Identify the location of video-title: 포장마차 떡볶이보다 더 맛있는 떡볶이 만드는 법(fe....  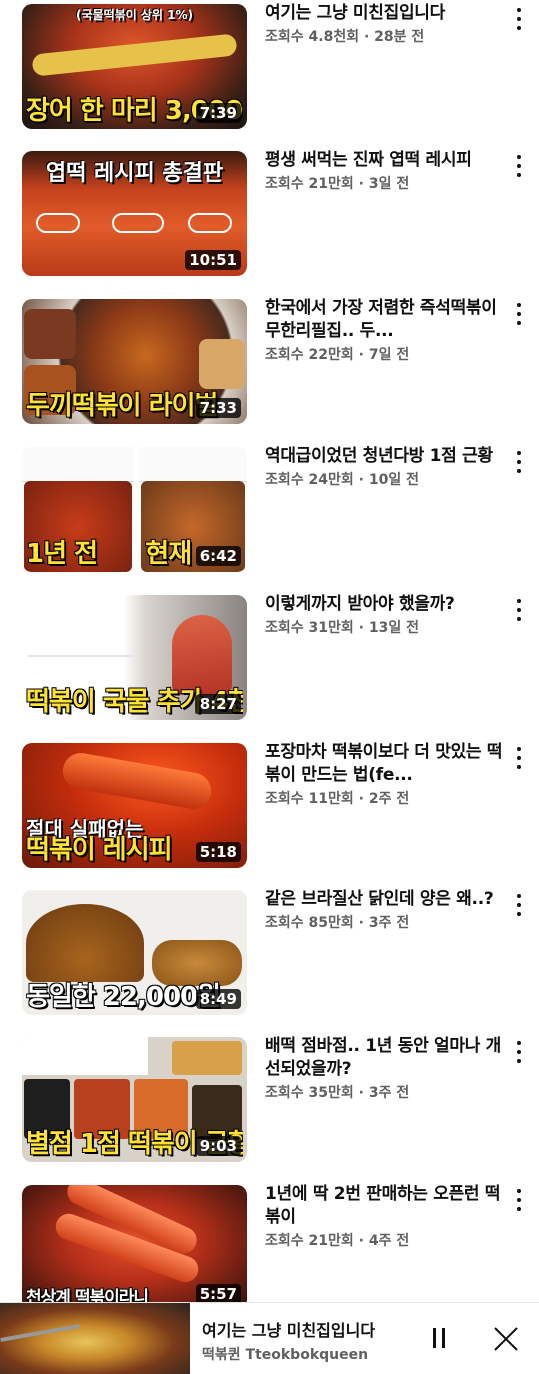
(384, 764).